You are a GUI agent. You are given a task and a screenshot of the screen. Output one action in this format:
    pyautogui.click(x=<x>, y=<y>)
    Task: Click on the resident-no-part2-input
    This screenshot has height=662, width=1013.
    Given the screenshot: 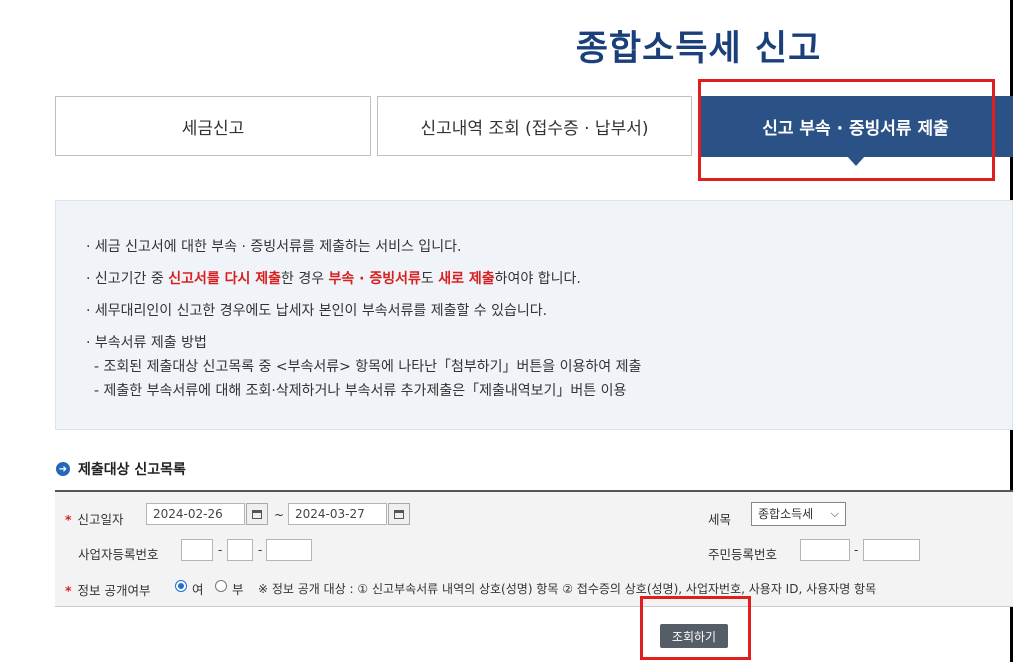 What is the action you would take?
    pyautogui.click(x=891, y=550)
    